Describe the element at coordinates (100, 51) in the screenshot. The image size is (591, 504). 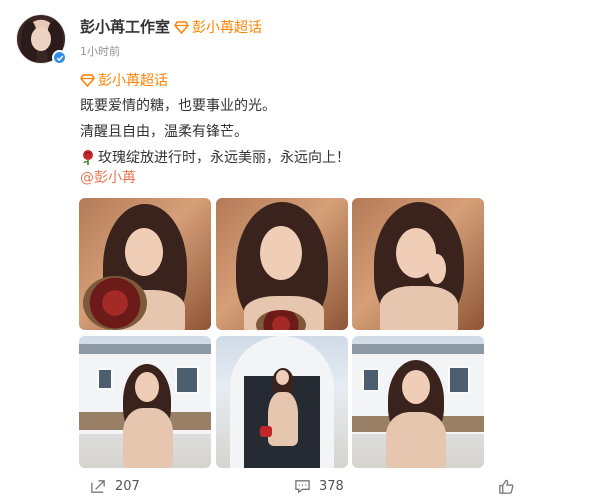
I see `post-time: 1小时前` at that location.